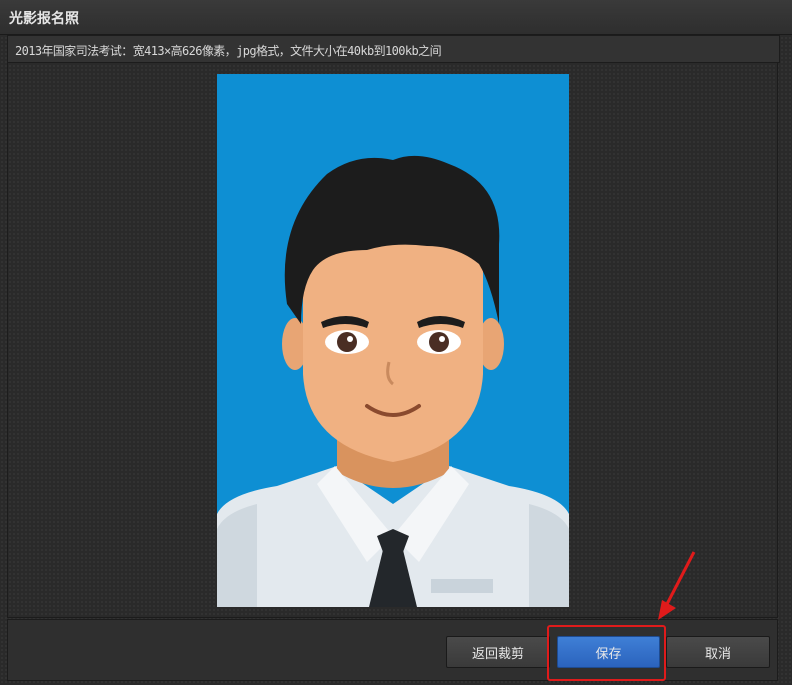 Image resolution: width=792 pixels, height=685 pixels. I want to click on title-bar: 光影报名照, so click(396, 17).